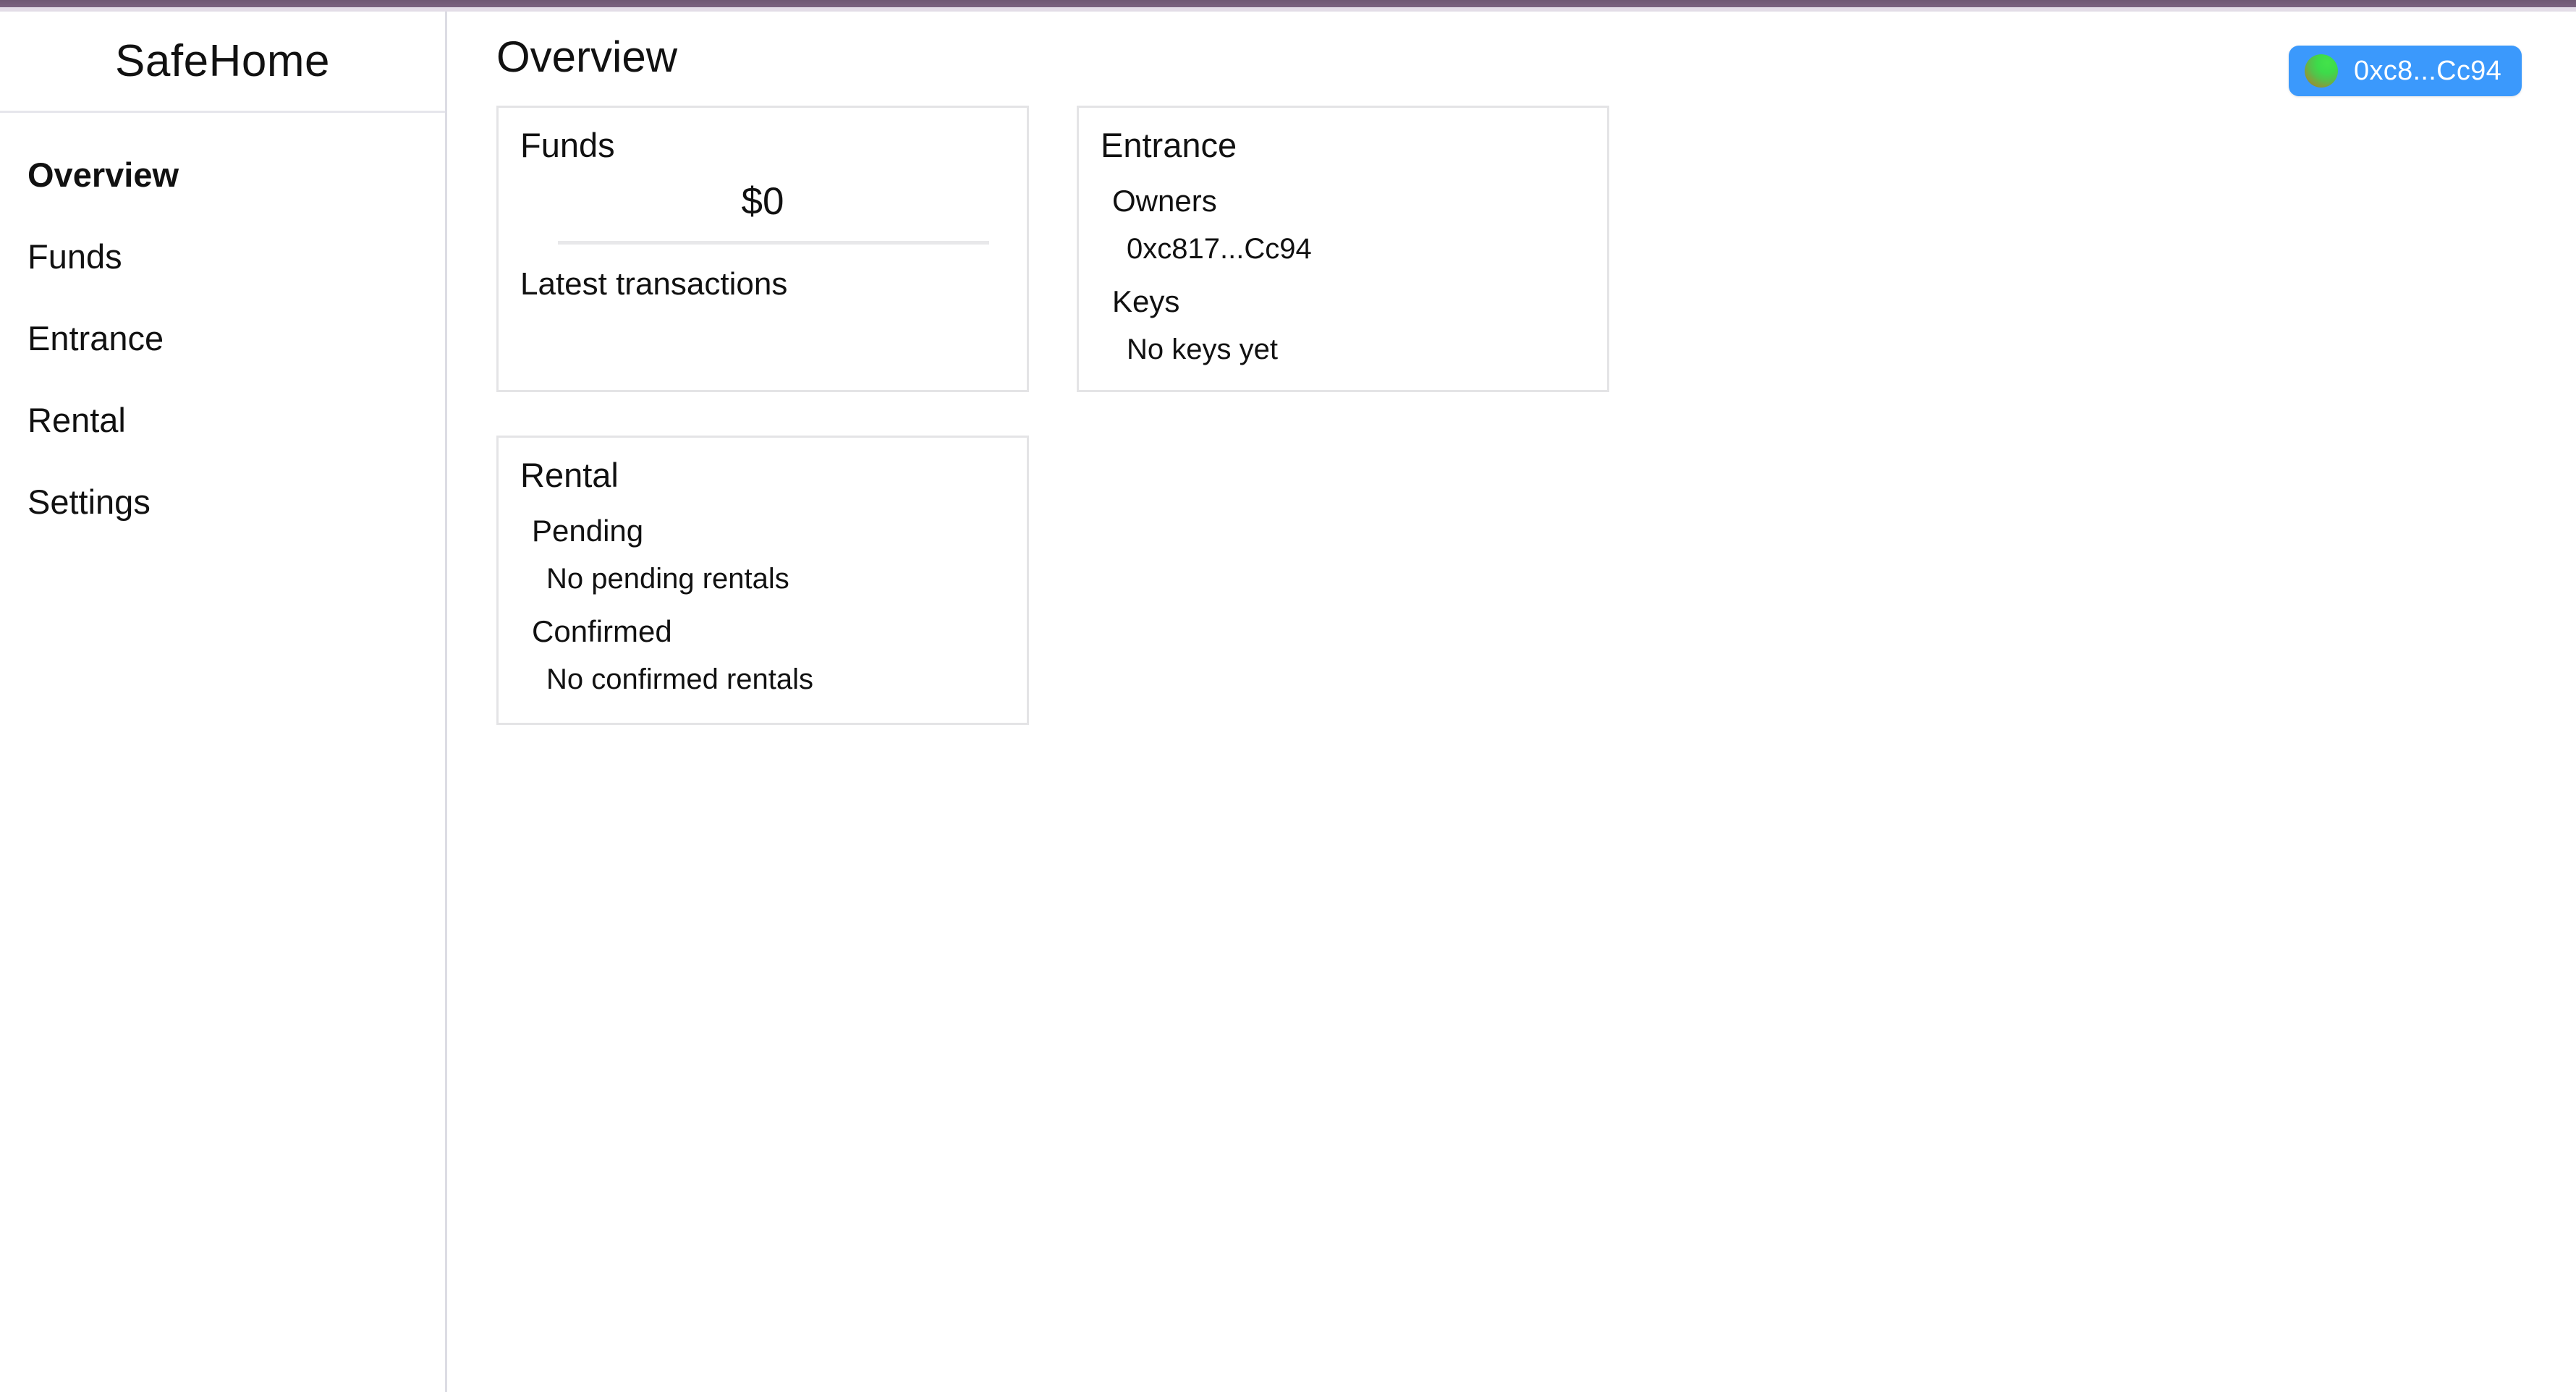 Image resolution: width=2576 pixels, height=1392 pixels. What do you see at coordinates (587, 57) in the screenshot?
I see `page-title: Overview` at bounding box center [587, 57].